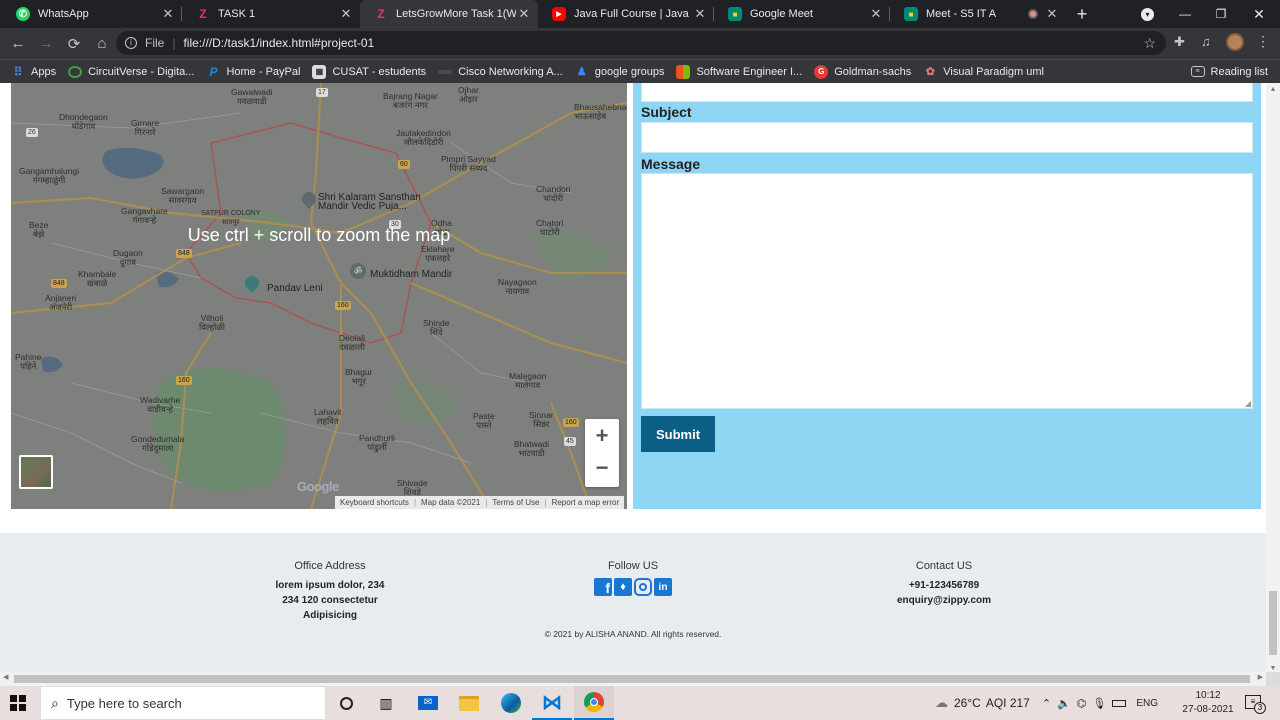 This screenshot has height=720, width=1280. Describe the element at coordinates (1273, 377) in the screenshot. I see `vertical-scrollbar: ▲ ▼` at that location.